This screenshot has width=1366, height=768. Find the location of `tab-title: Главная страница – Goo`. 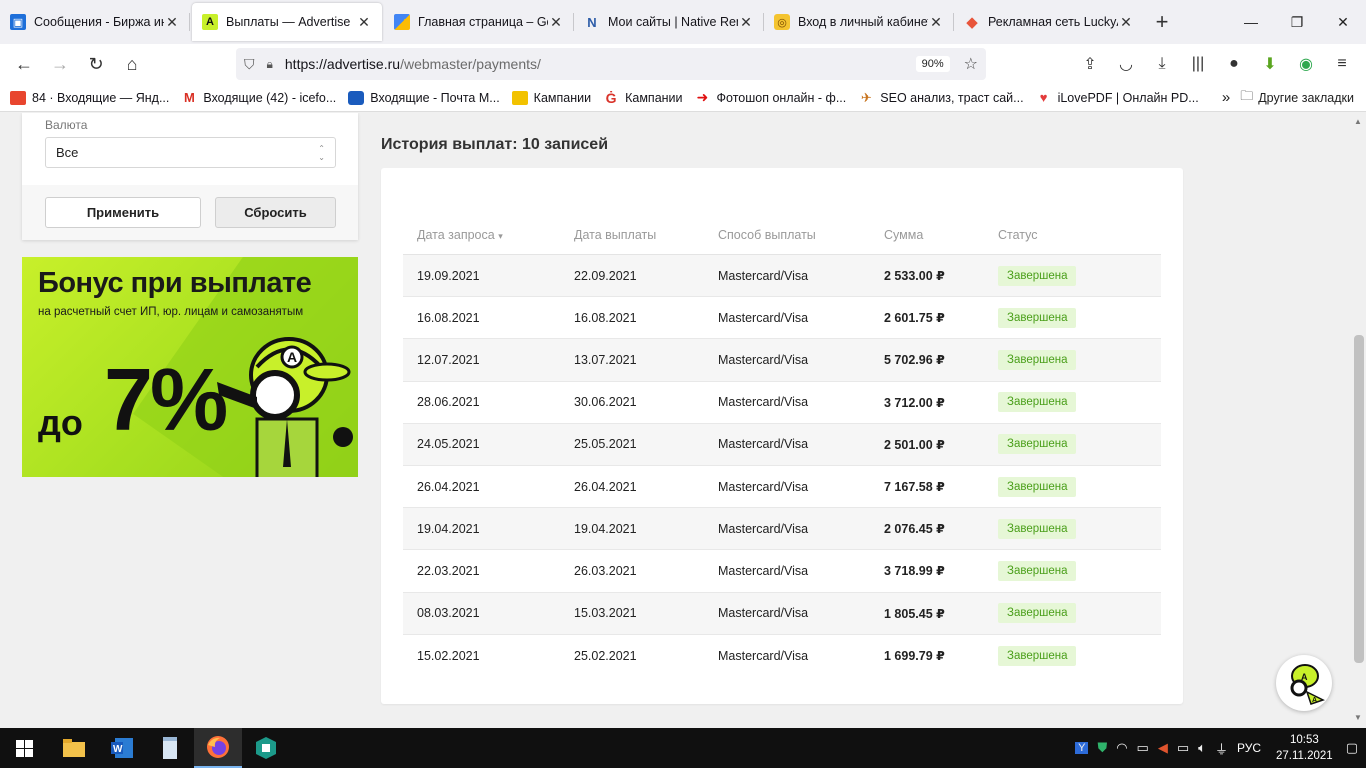

tab-title: Главная страница – Goo is located at coordinates (483, 22).